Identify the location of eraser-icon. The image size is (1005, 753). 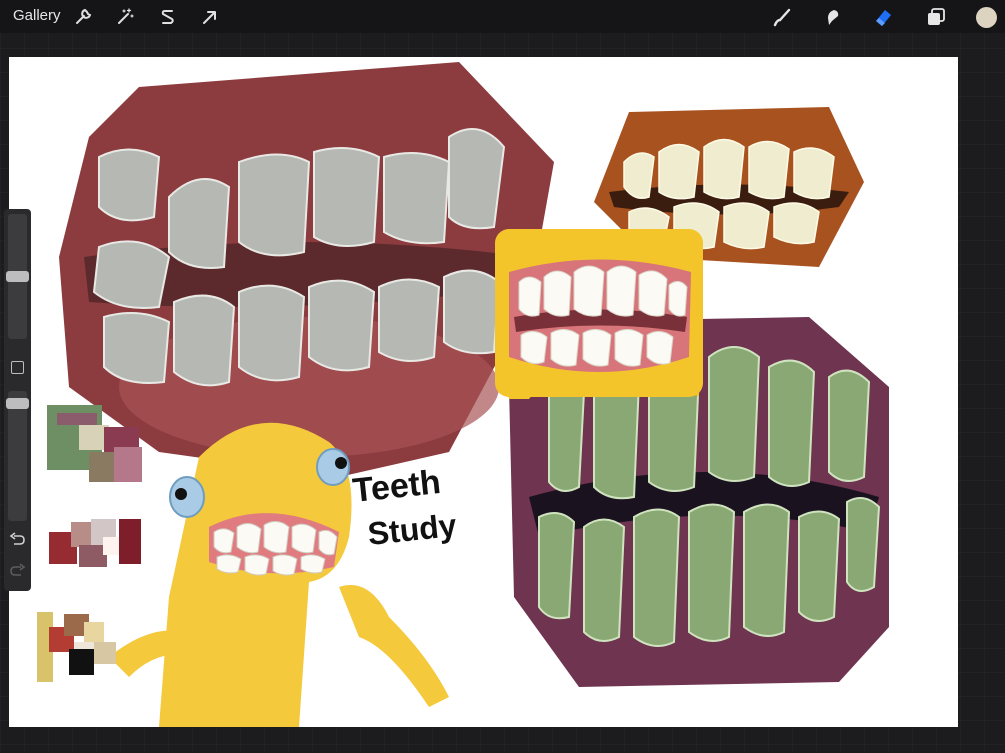
(883, 17).